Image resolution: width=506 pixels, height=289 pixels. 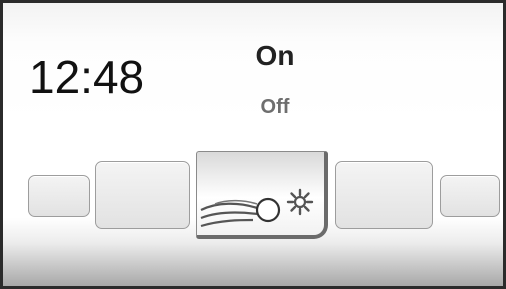 What do you see at coordinates (87, 77) in the screenshot?
I see `clock-time: 12:48` at bounding box center [87, 77].